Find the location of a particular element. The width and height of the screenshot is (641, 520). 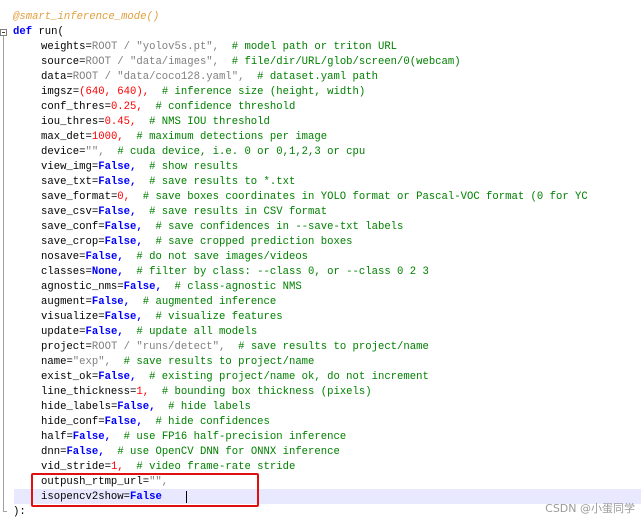

text-caret is located at coordinates (186, 497).